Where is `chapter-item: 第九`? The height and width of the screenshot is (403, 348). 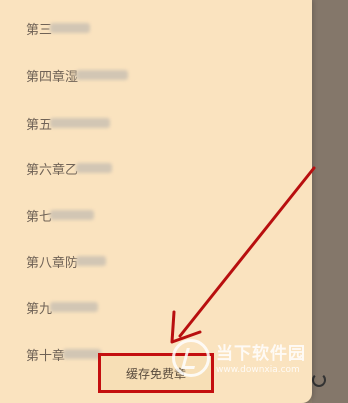
chapter-item: 第九 is located at coordinates (62, 307).